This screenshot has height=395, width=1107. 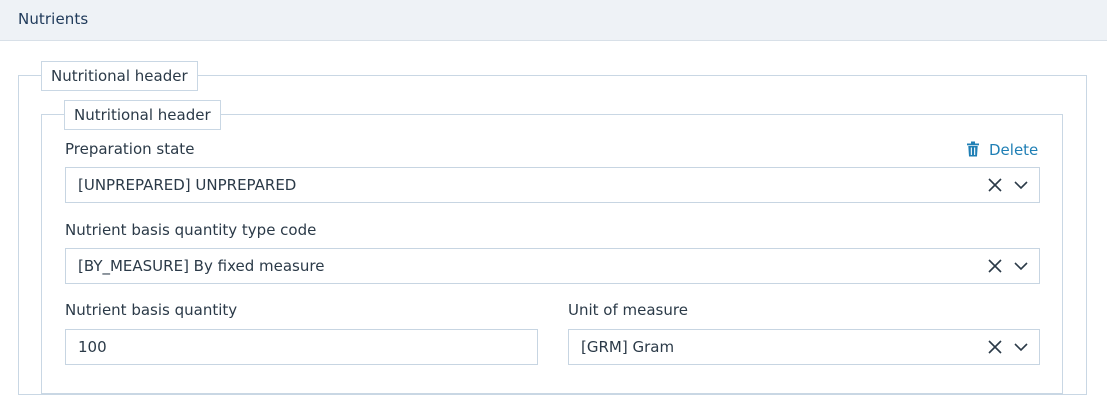 I want to click on basis-quantity-value: 100, so click(x=92, y=347).